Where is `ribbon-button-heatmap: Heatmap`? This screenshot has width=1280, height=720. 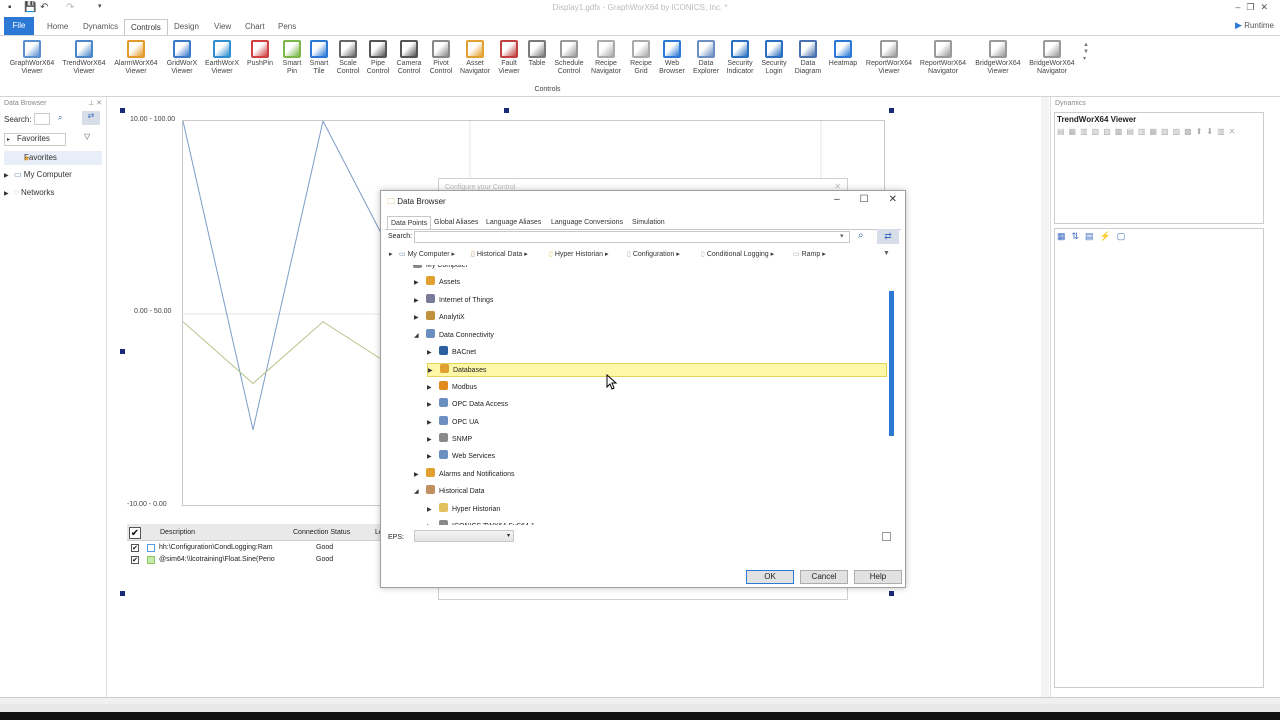 ribbon-button-heatmap: Heatmap is located at coordinates (843, 54).